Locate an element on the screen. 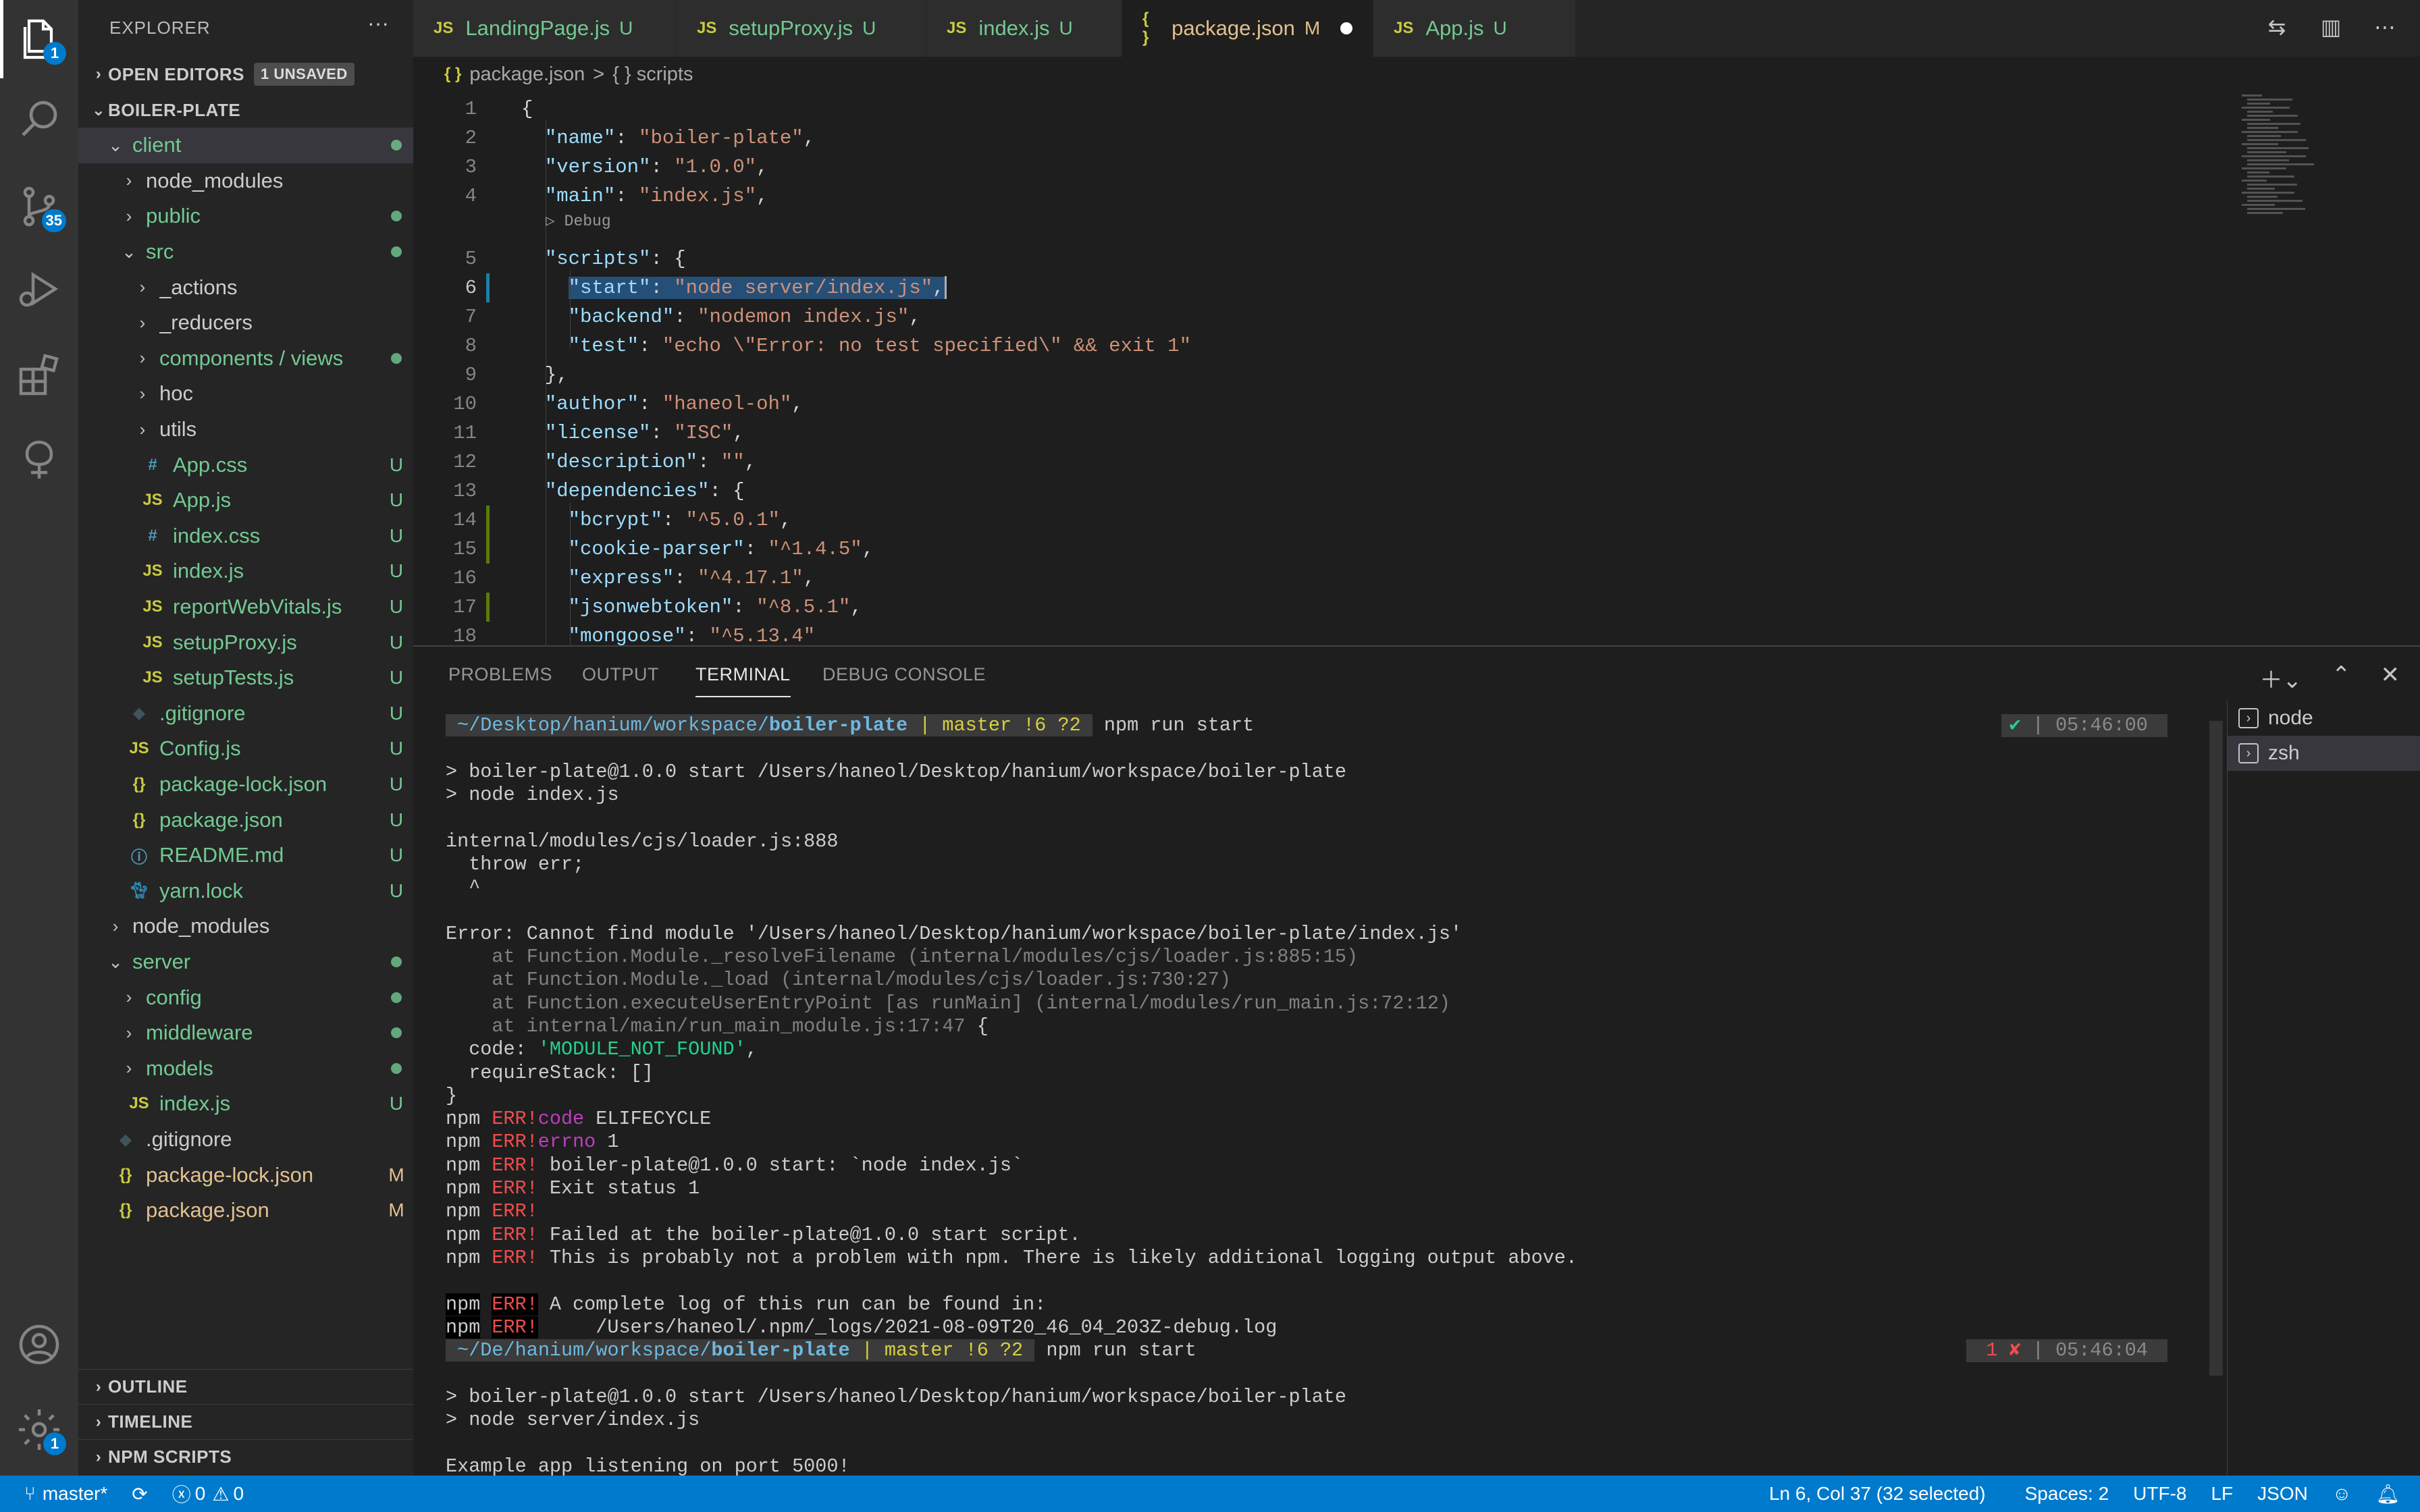  code-line: 6 "start": "node server/index.js", is located at coordinates (1416, 287).